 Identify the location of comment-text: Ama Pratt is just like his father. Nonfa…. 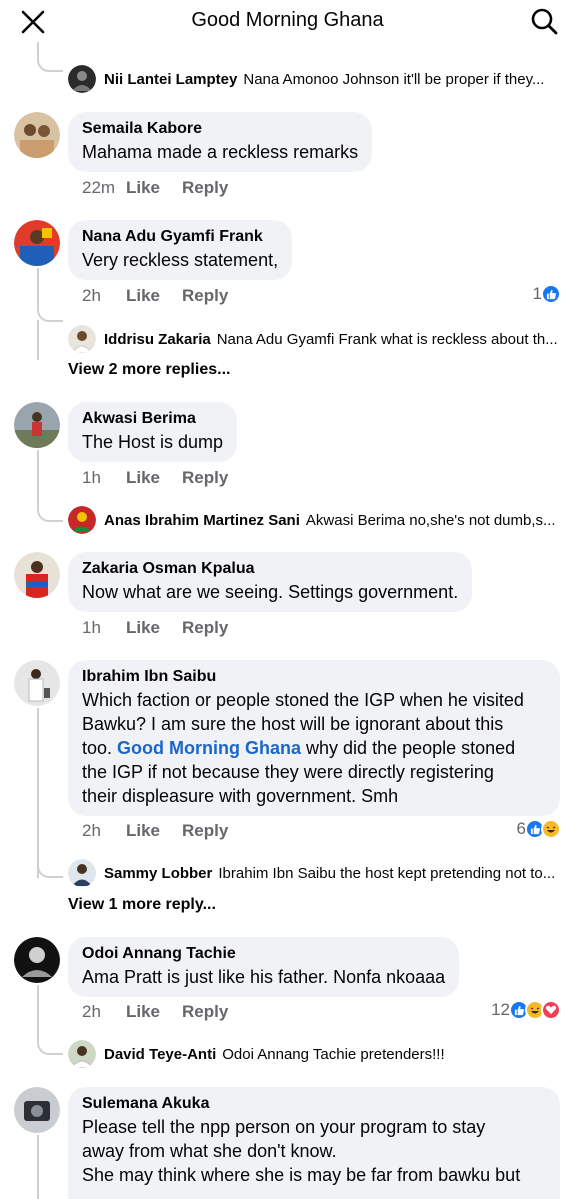
(264, 977).